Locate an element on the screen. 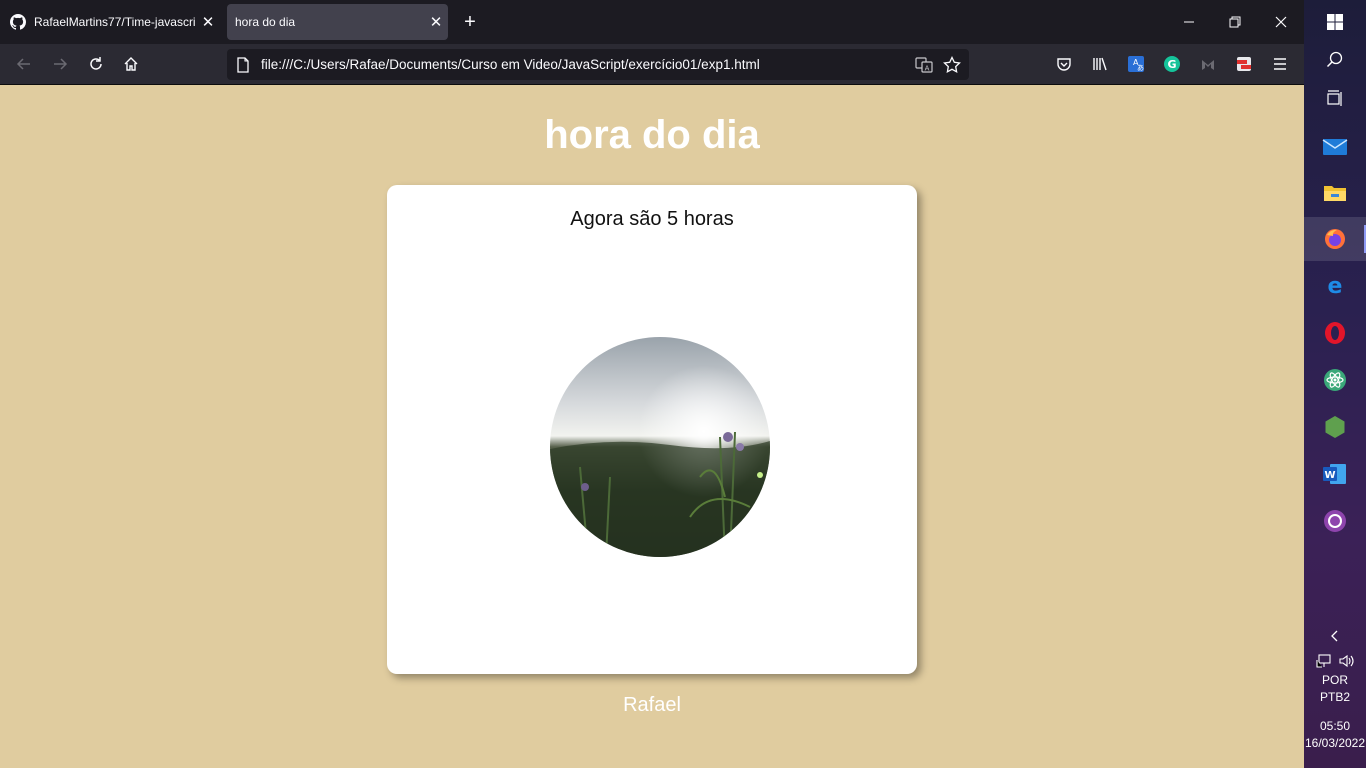 The image size is (1366, 768). field-photo is located at coordinates (660, 447).